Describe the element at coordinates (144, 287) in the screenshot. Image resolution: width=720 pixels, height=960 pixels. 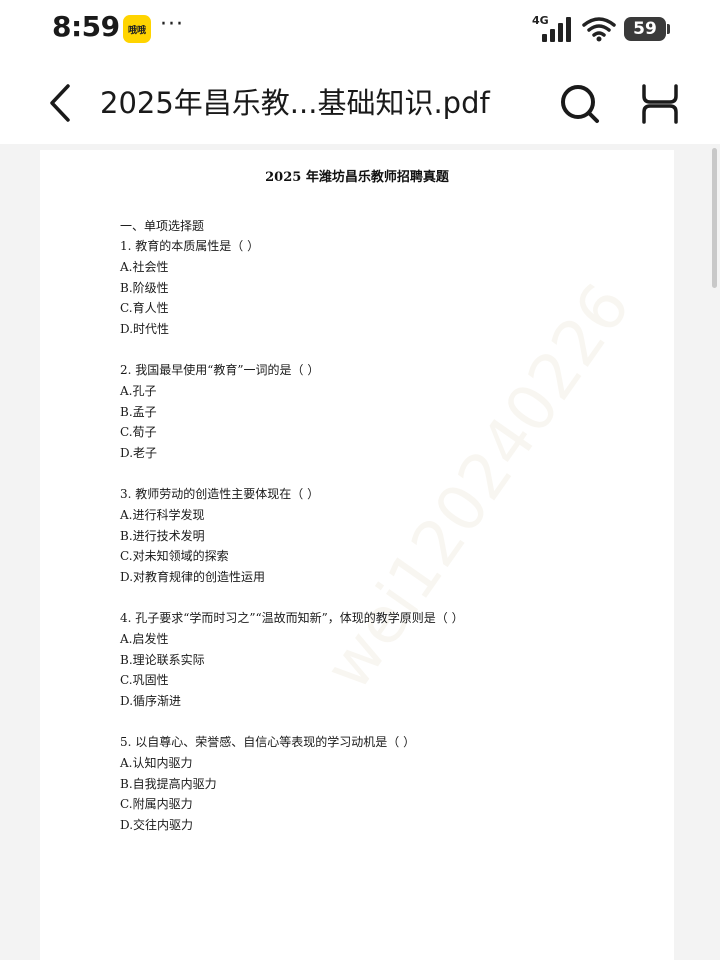
I see `answer-option: B.阶级性` at that location.